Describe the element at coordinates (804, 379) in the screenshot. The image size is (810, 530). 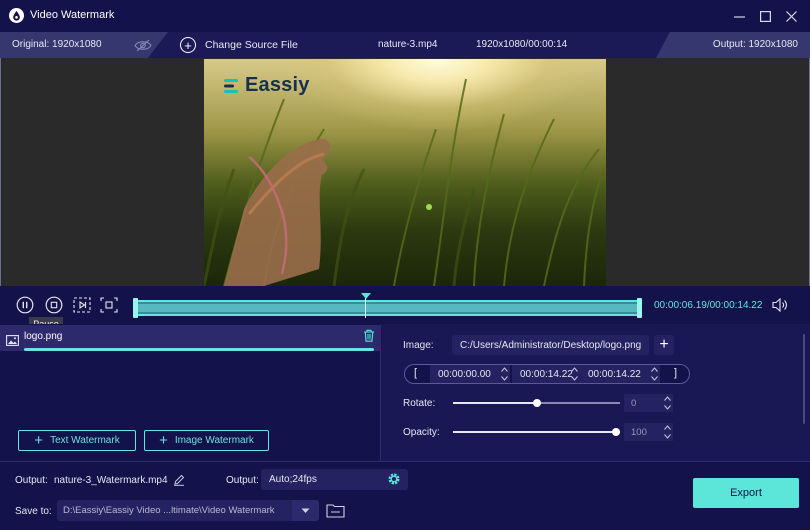
I see `settings-scrollbar` at that location.